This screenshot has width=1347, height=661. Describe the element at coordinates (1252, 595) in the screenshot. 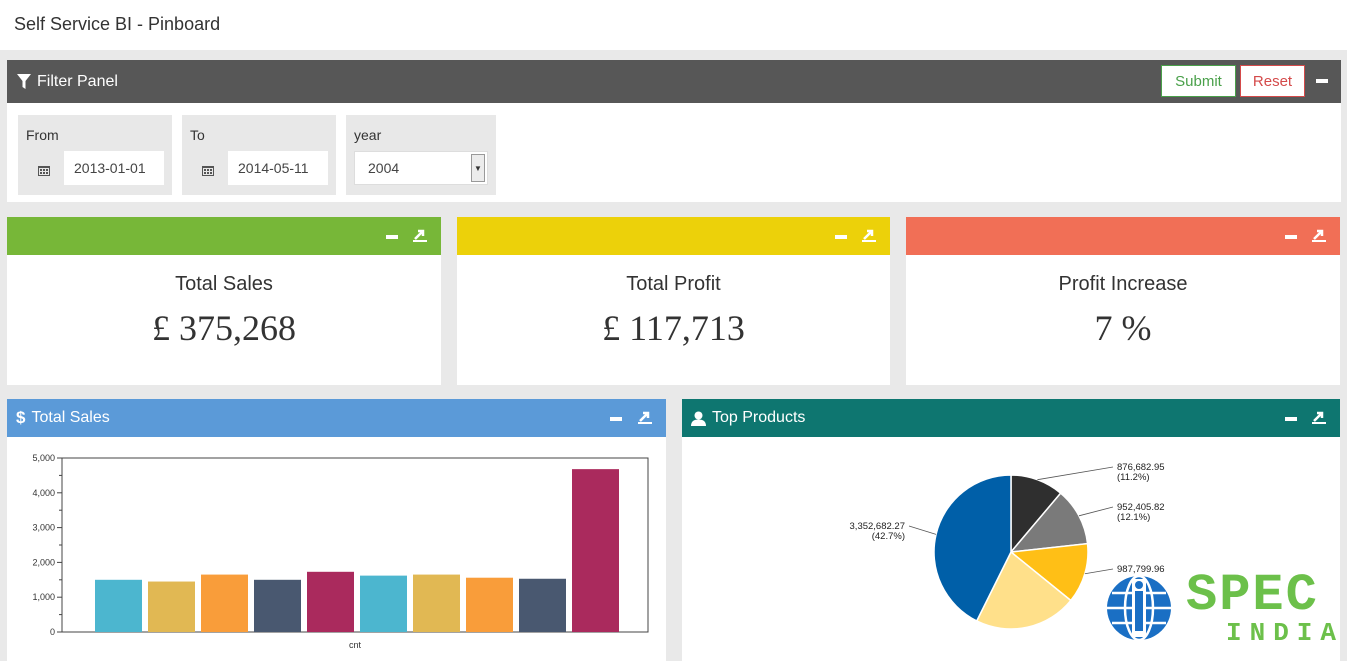

I see `logo-text-spec: SPEC` at that location.